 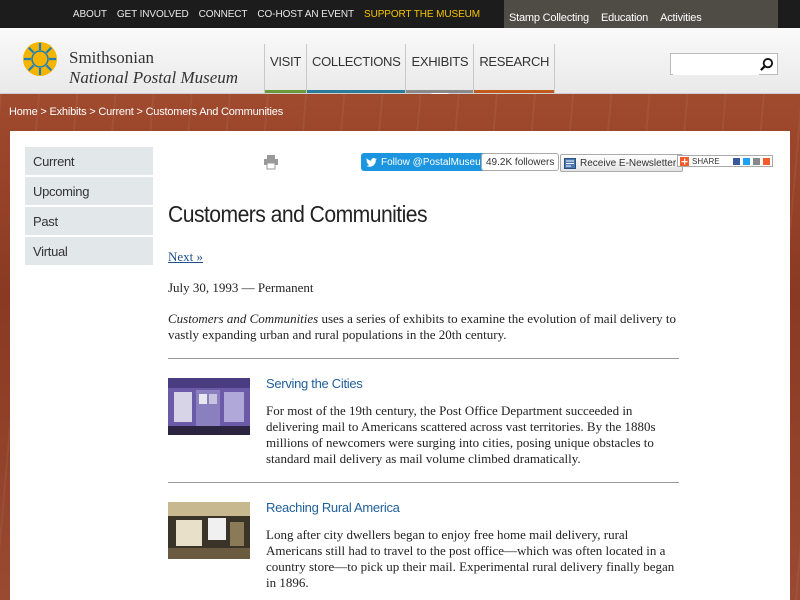 What do you see at coordinates (514, 91) in the screenshot?
I see `nav-research-accent` at bounding box center [514, 91].